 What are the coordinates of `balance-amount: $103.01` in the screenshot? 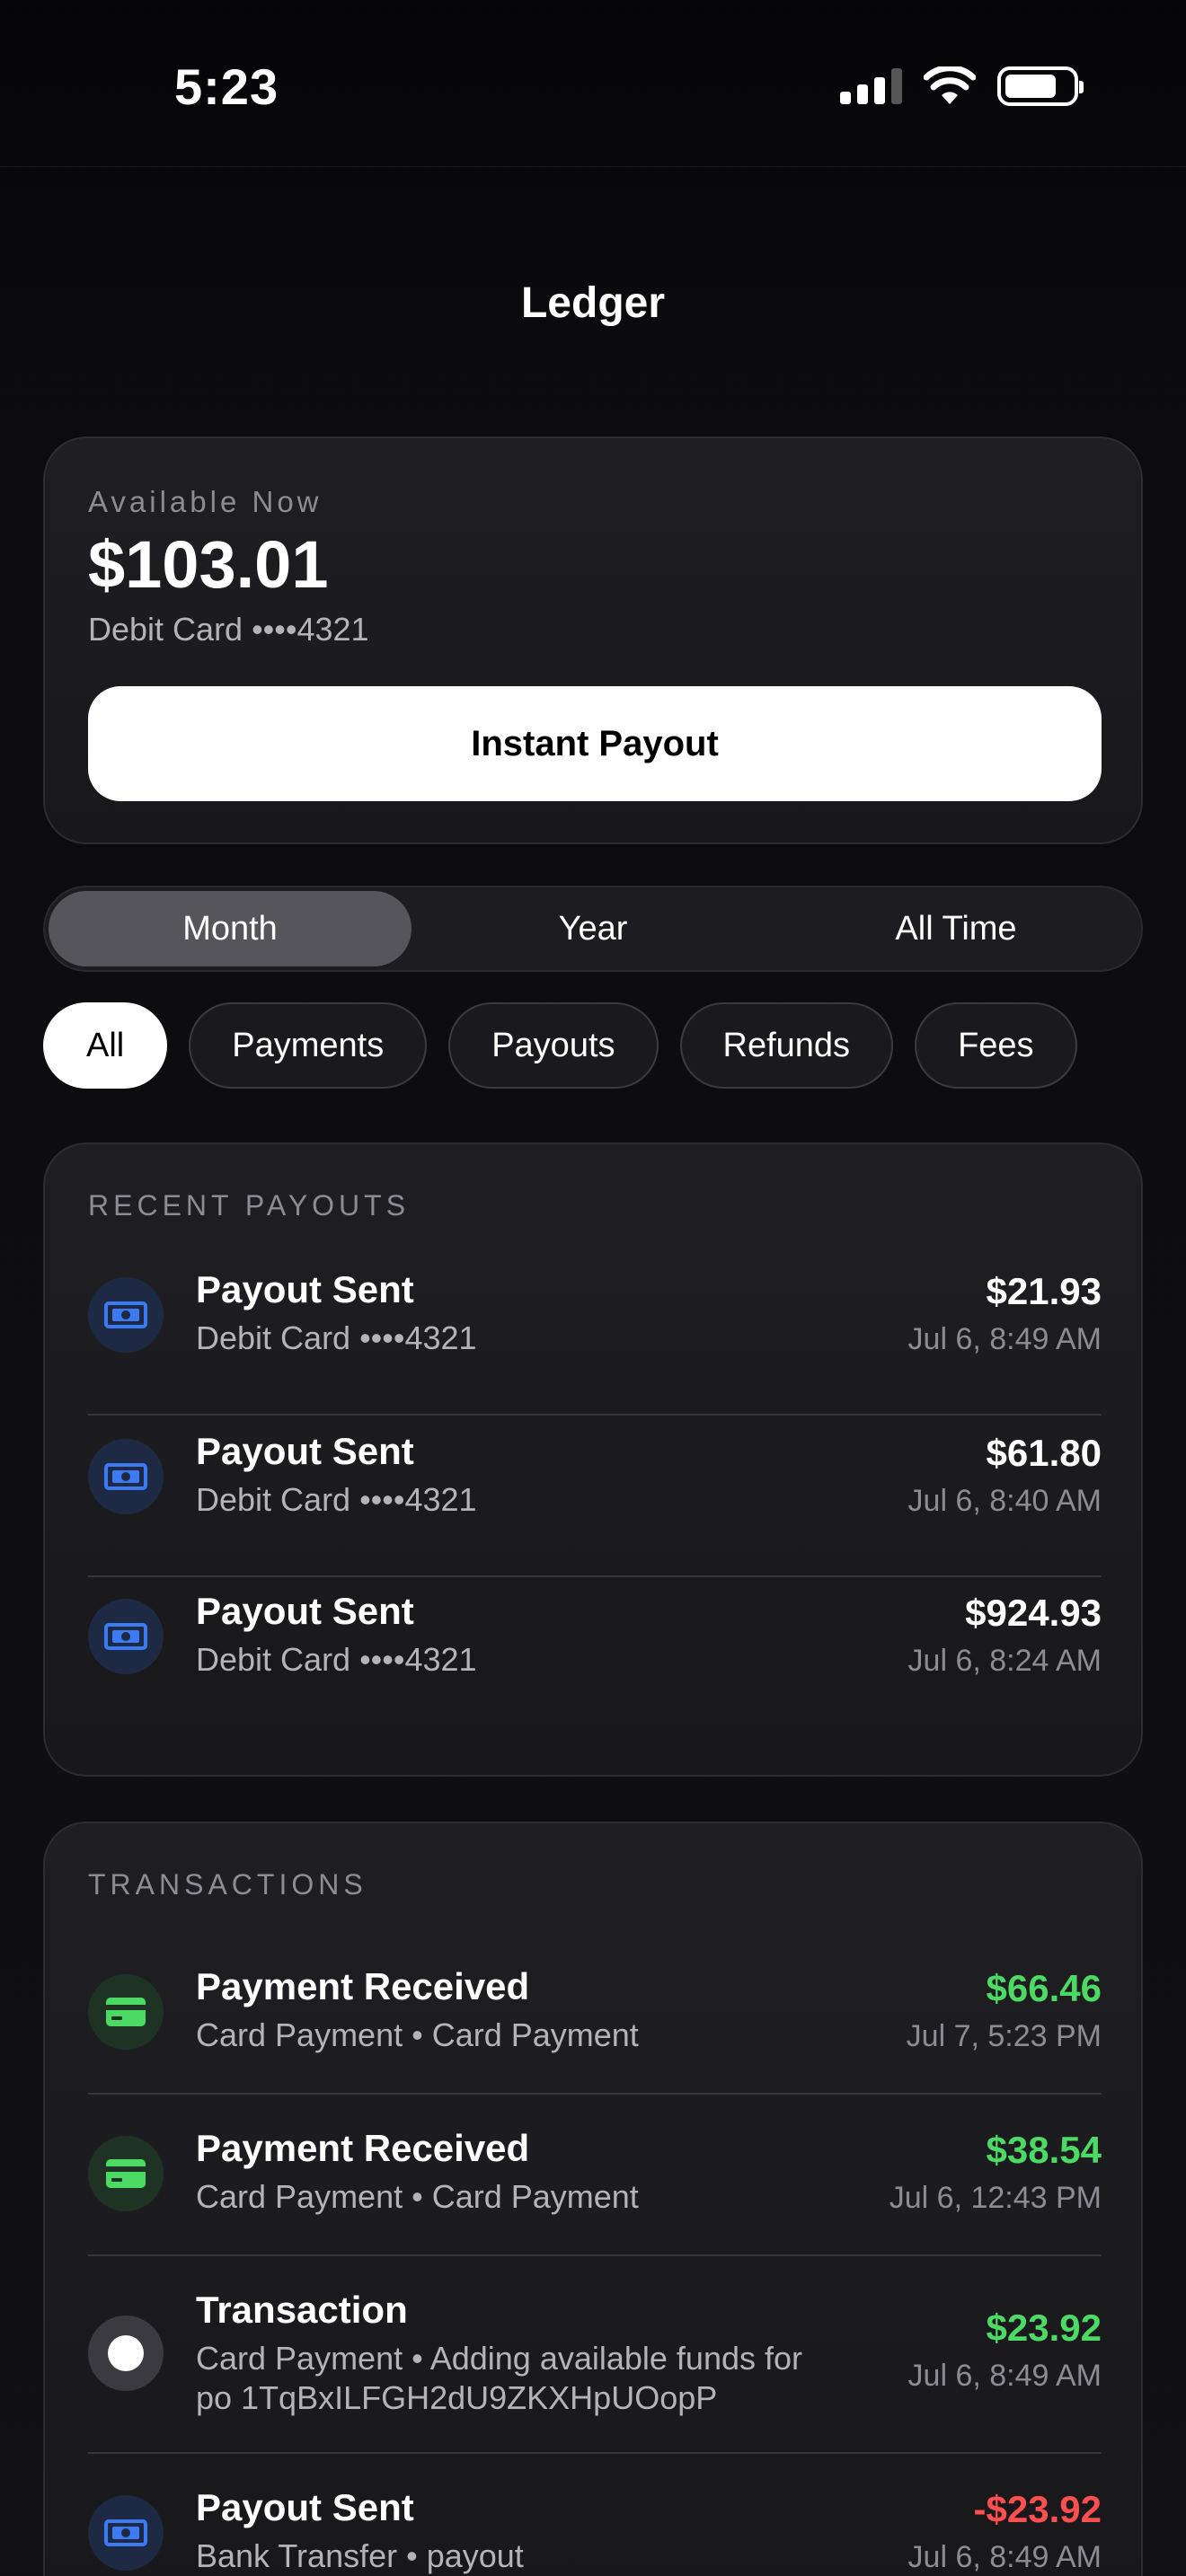 It's located at (208, 564).